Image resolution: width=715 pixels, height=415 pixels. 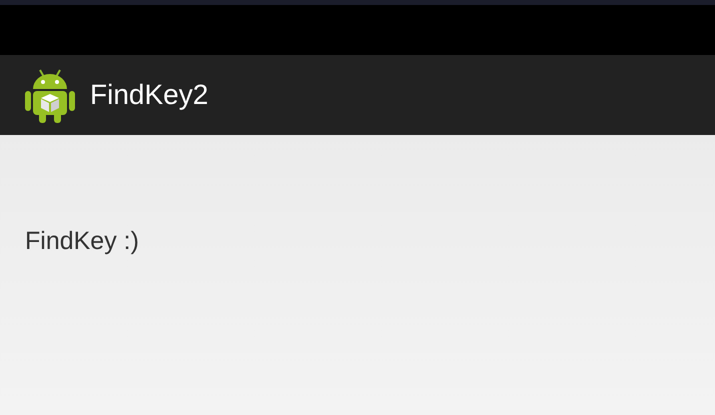 What do you see at coordinates (149, 95) in the screenshot?
I see `app-title: FindKey2` at bounding box center [149, 95].